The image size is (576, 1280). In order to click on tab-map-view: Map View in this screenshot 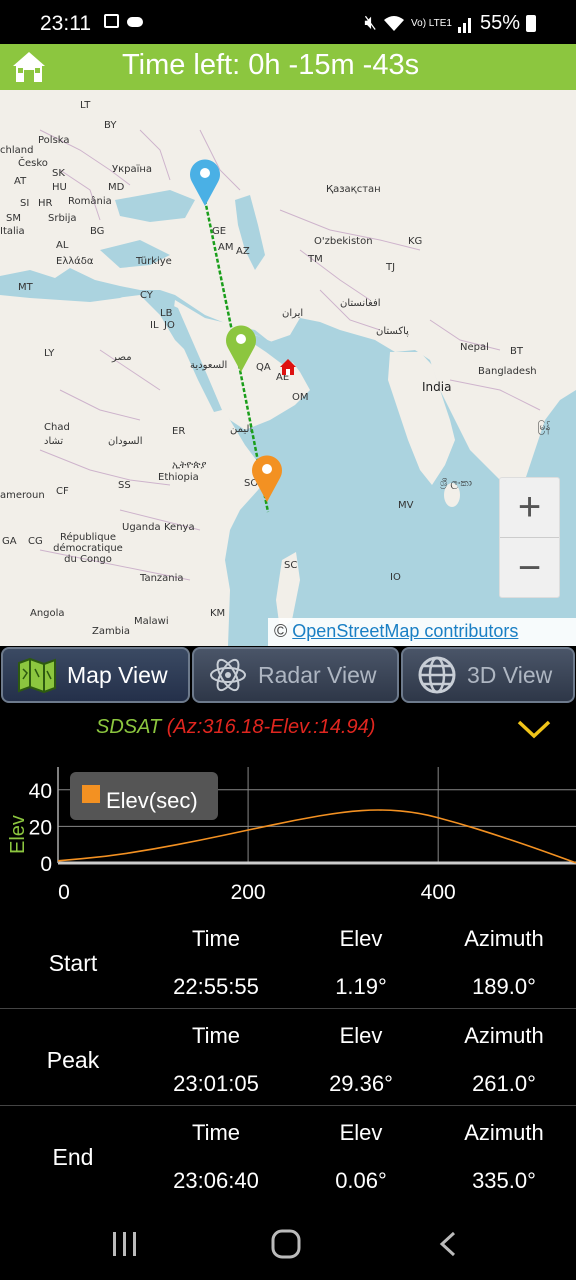, I will do `click(95, 675)`.